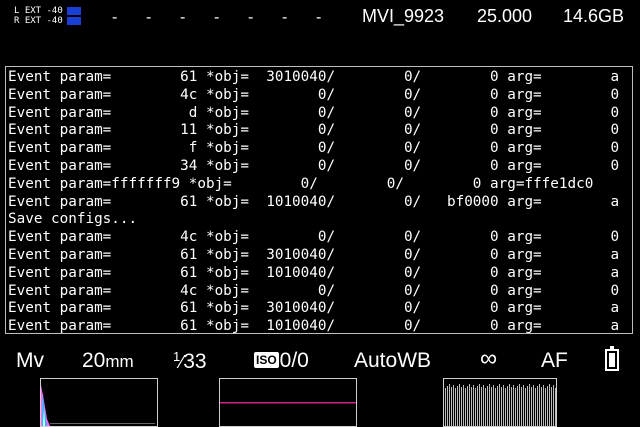 The height and width of the screenshot is (427, 640). I want to click on audio-right-label: R EXT -40, so click(38, 21).